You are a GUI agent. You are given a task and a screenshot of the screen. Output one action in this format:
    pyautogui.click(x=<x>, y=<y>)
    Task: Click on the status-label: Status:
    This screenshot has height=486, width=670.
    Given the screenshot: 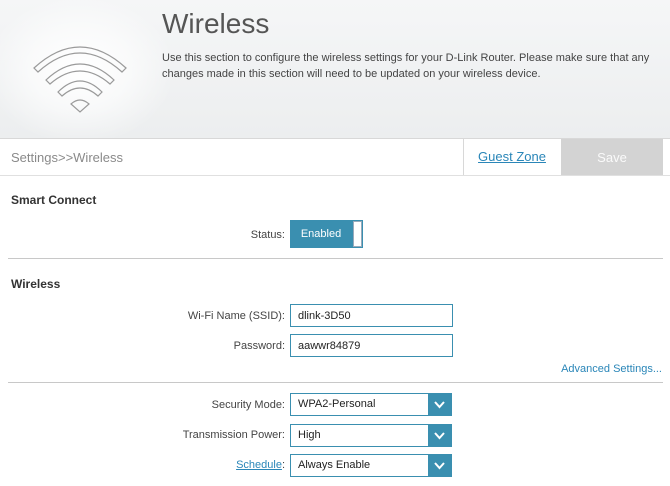 What is the action you would take?
    pyautogui.click(x=267, y=235)
    